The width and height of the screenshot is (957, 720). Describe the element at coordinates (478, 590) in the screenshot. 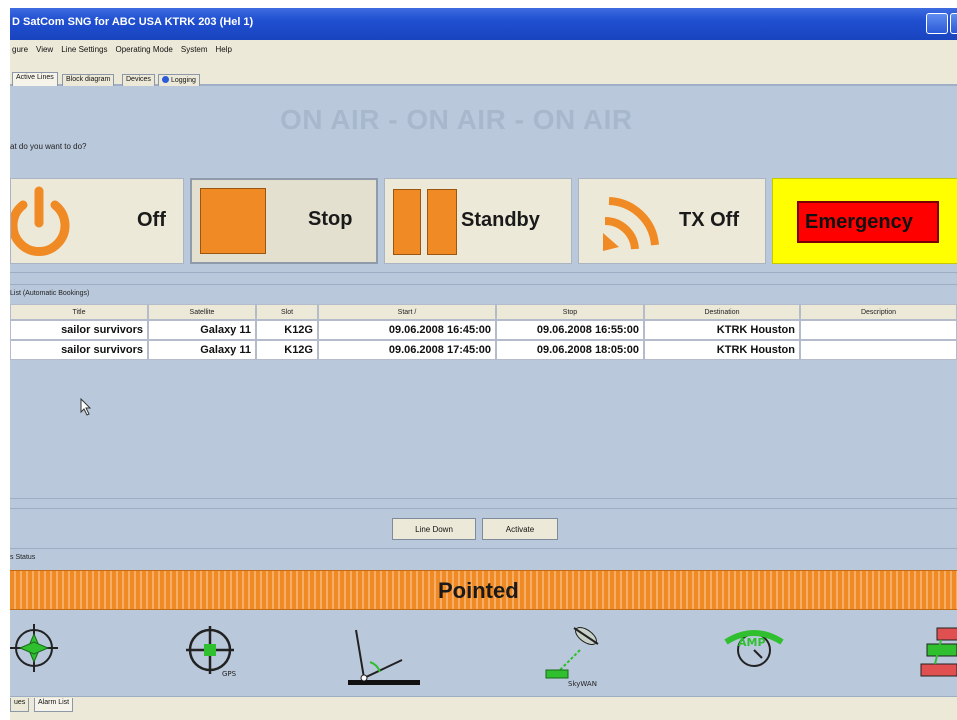

I see `pointing-status-label: Pointed` at that location.